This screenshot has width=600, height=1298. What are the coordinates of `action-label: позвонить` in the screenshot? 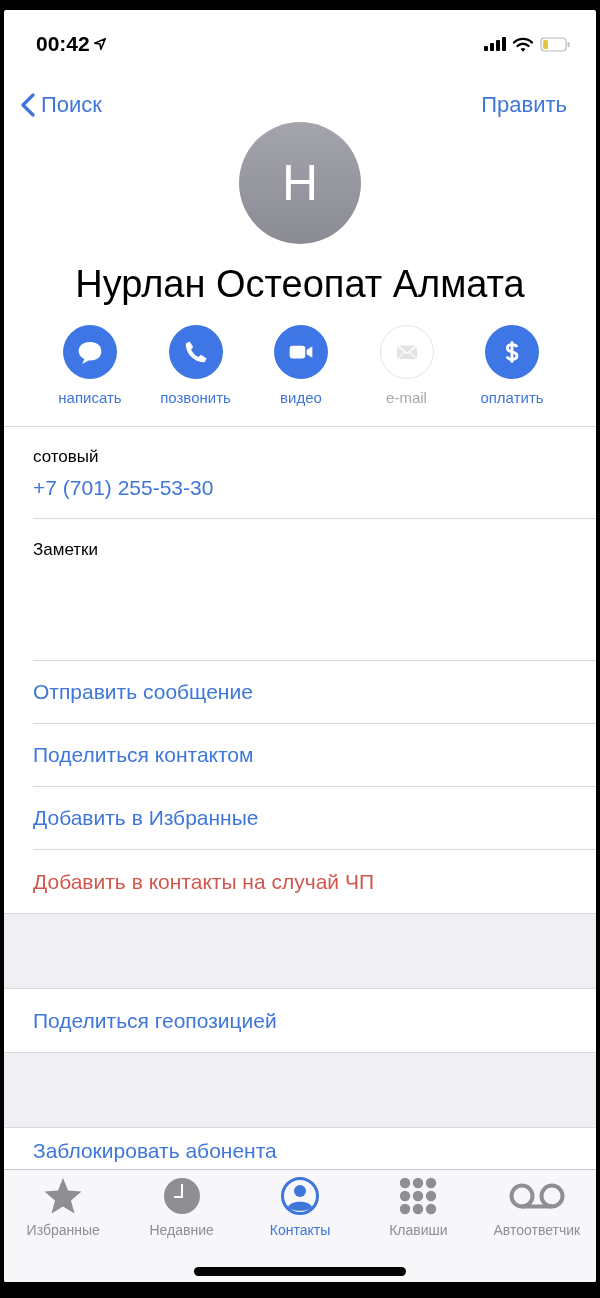 It's located at (195, 397).